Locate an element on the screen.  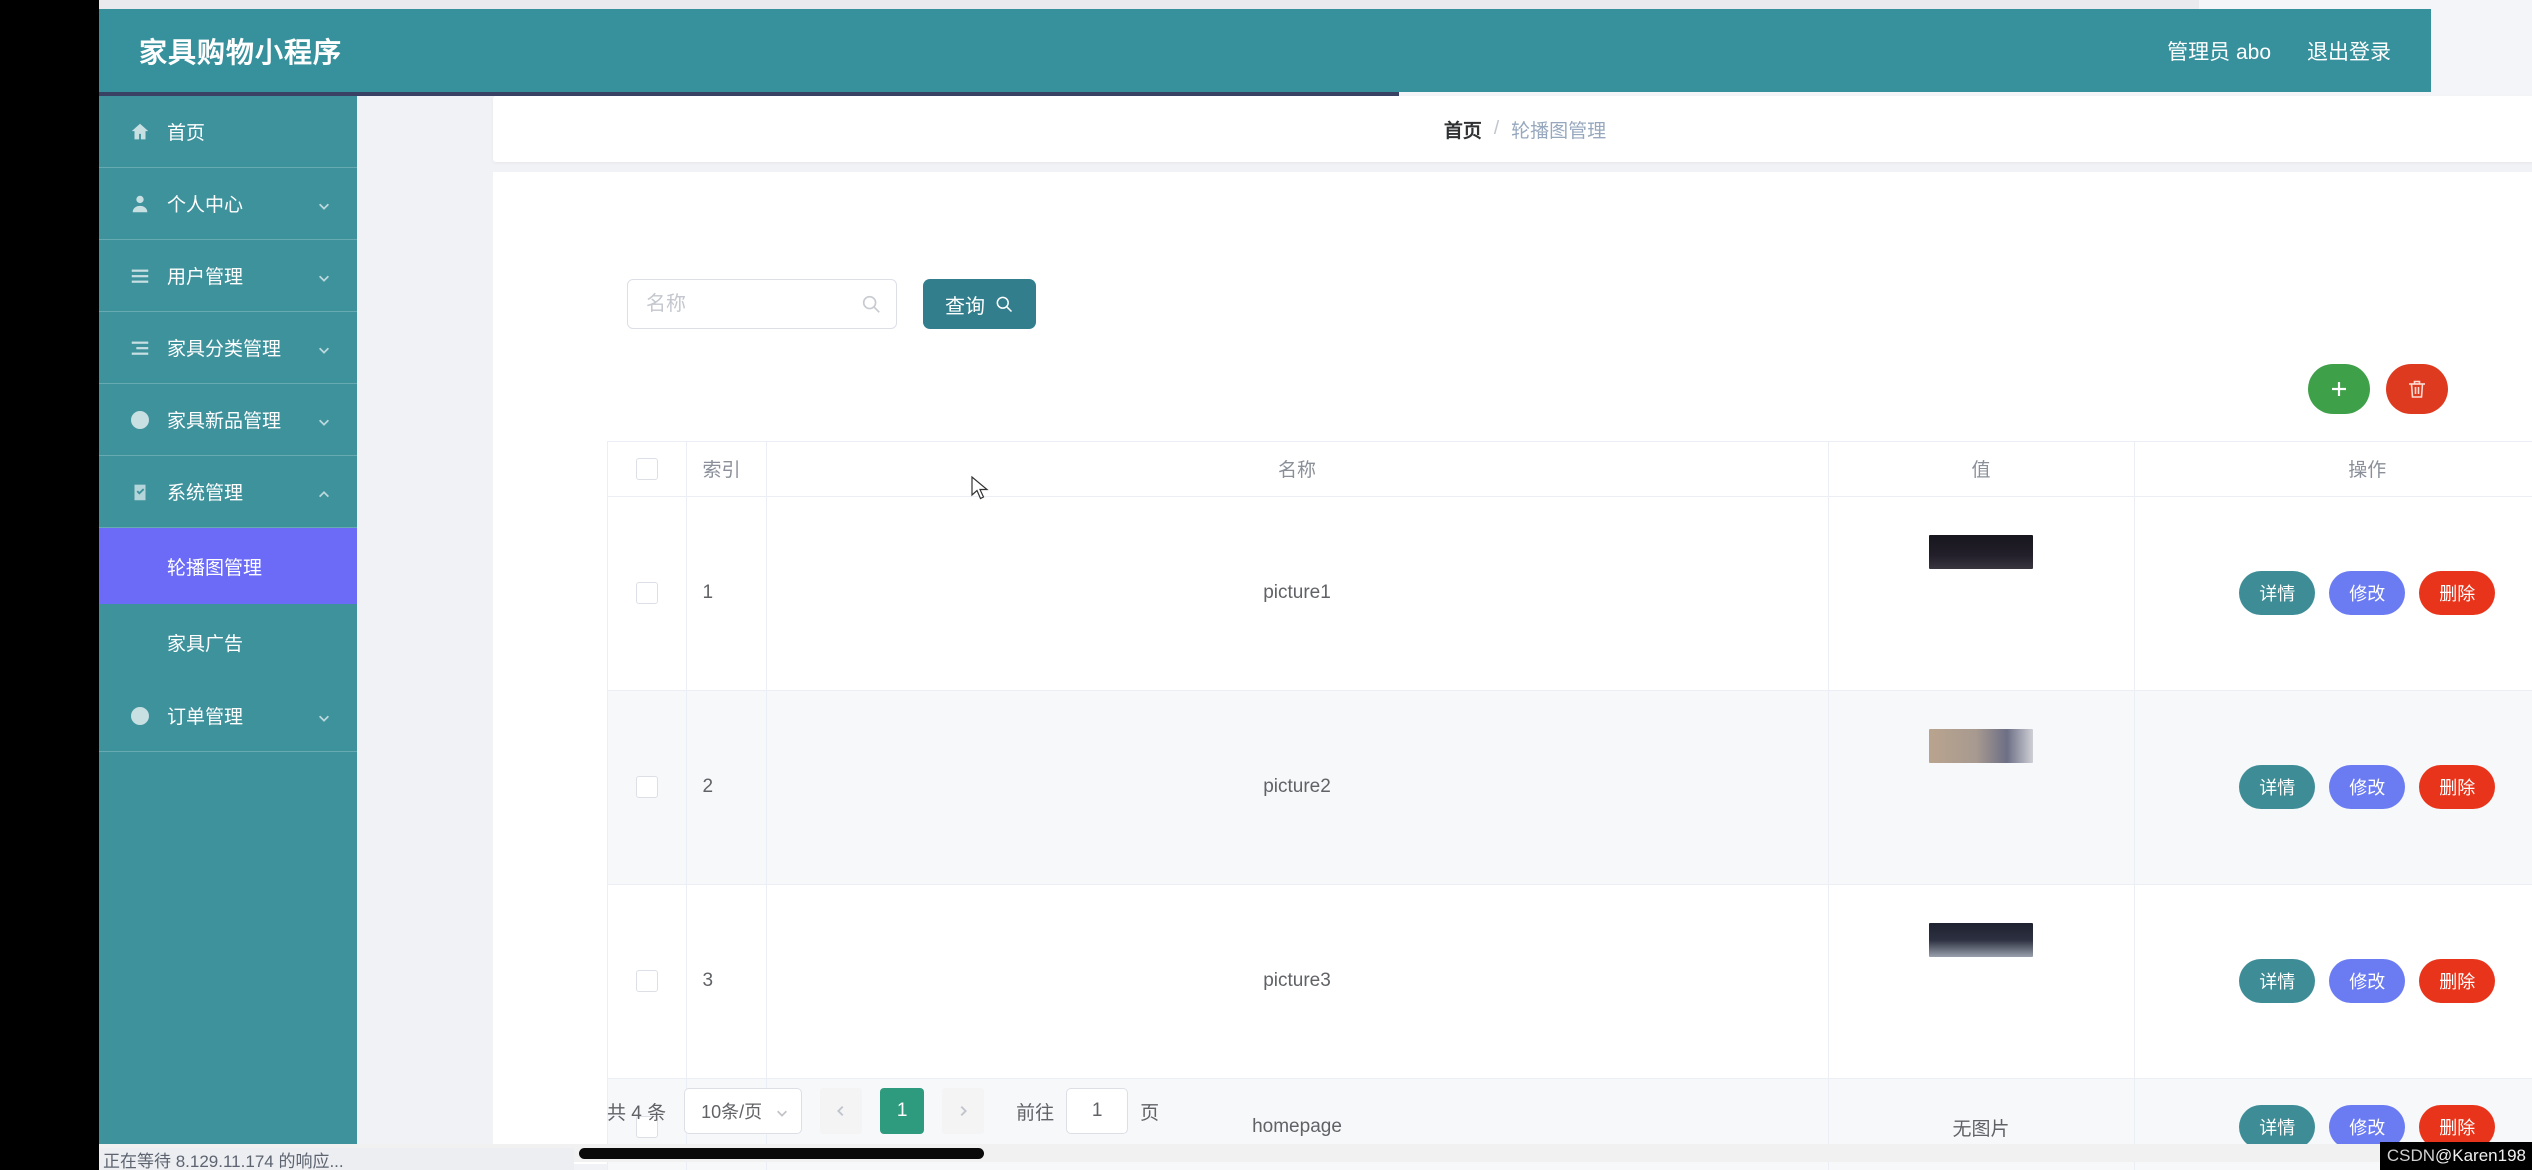
sidebar-item-label: 订单管理 is located at coordinates (205, 717).